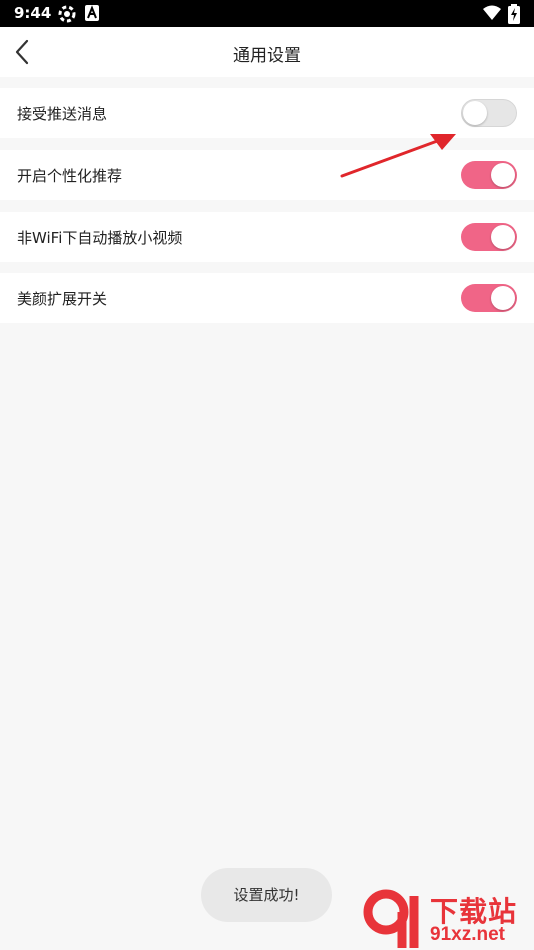 The image size is (534, 950). I want to click on page-title: 通用设置, so click(267, 56).